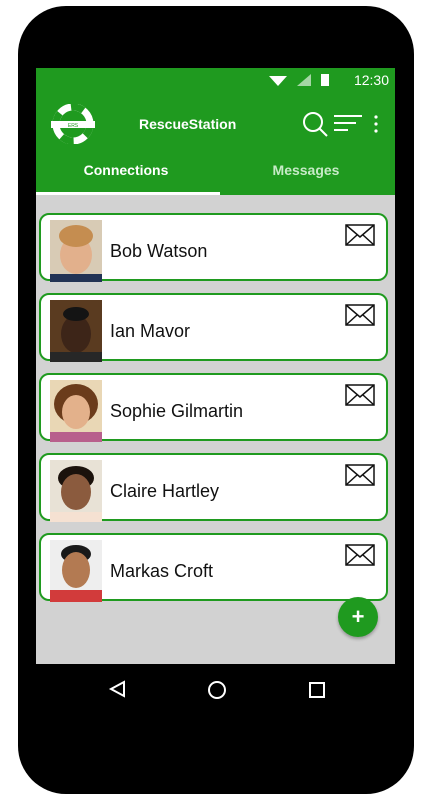 The width and height of the screenshot is (430, 802). I want to click on home-icon, so click(217, 690).